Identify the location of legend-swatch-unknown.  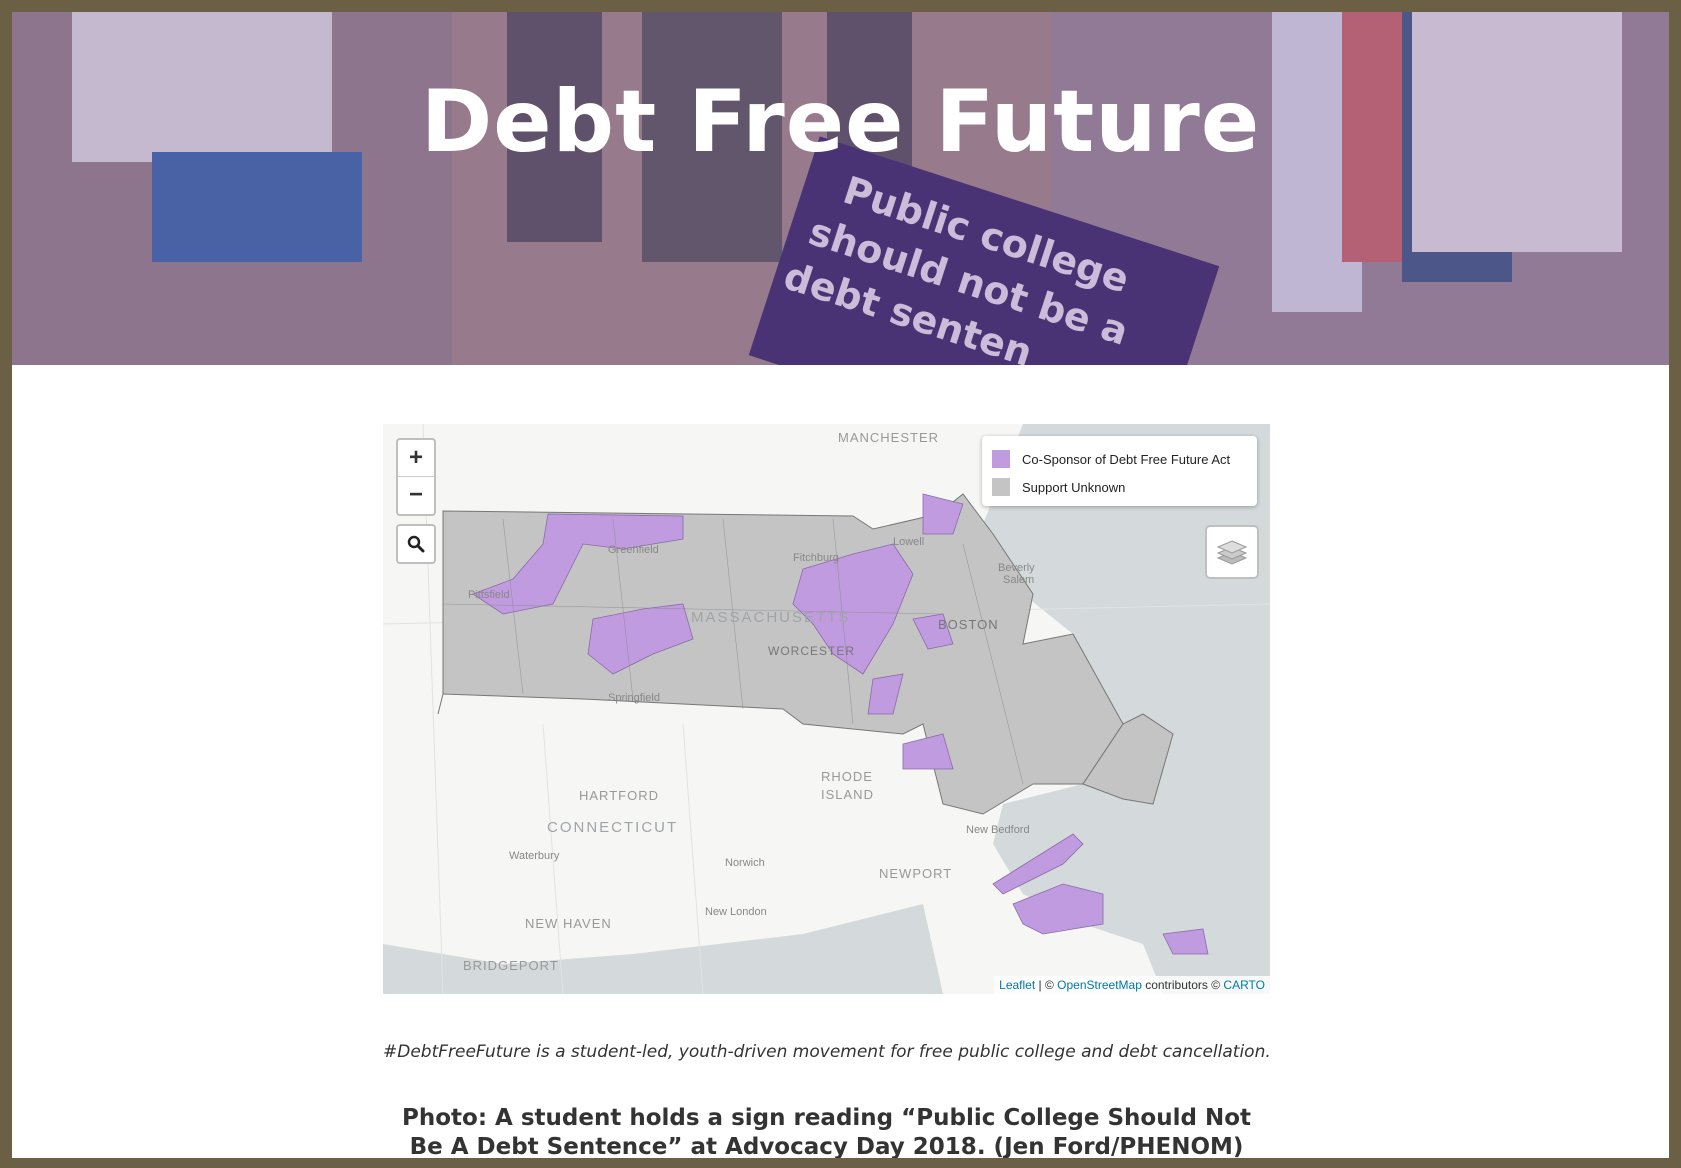
(1001, 487).